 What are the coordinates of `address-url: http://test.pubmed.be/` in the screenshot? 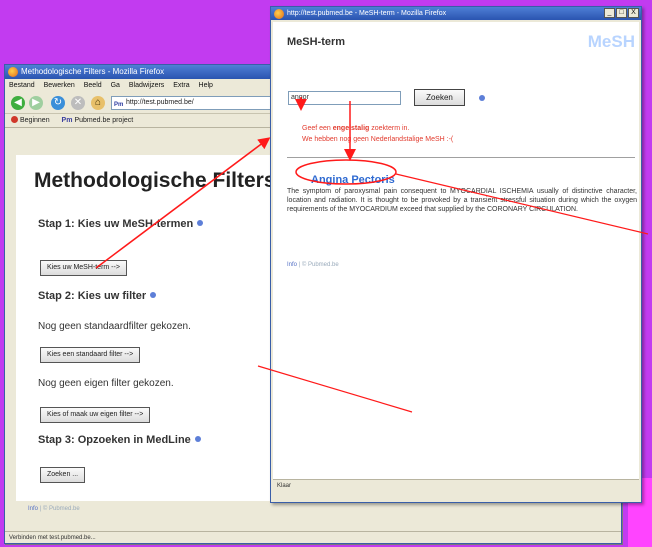 It's located at (160, 102).